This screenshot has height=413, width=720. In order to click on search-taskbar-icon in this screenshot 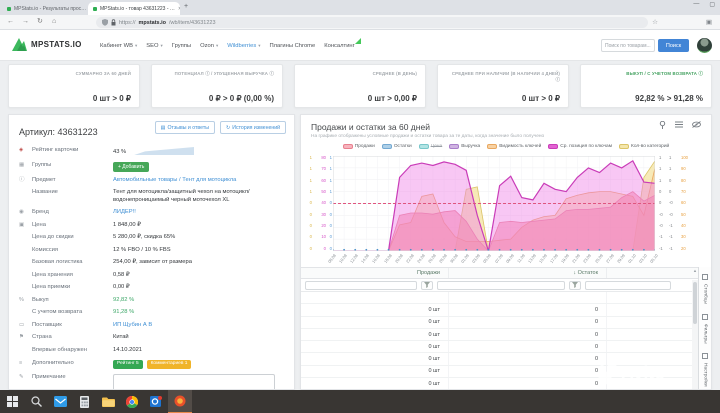, I will do `click(36, 401)`.